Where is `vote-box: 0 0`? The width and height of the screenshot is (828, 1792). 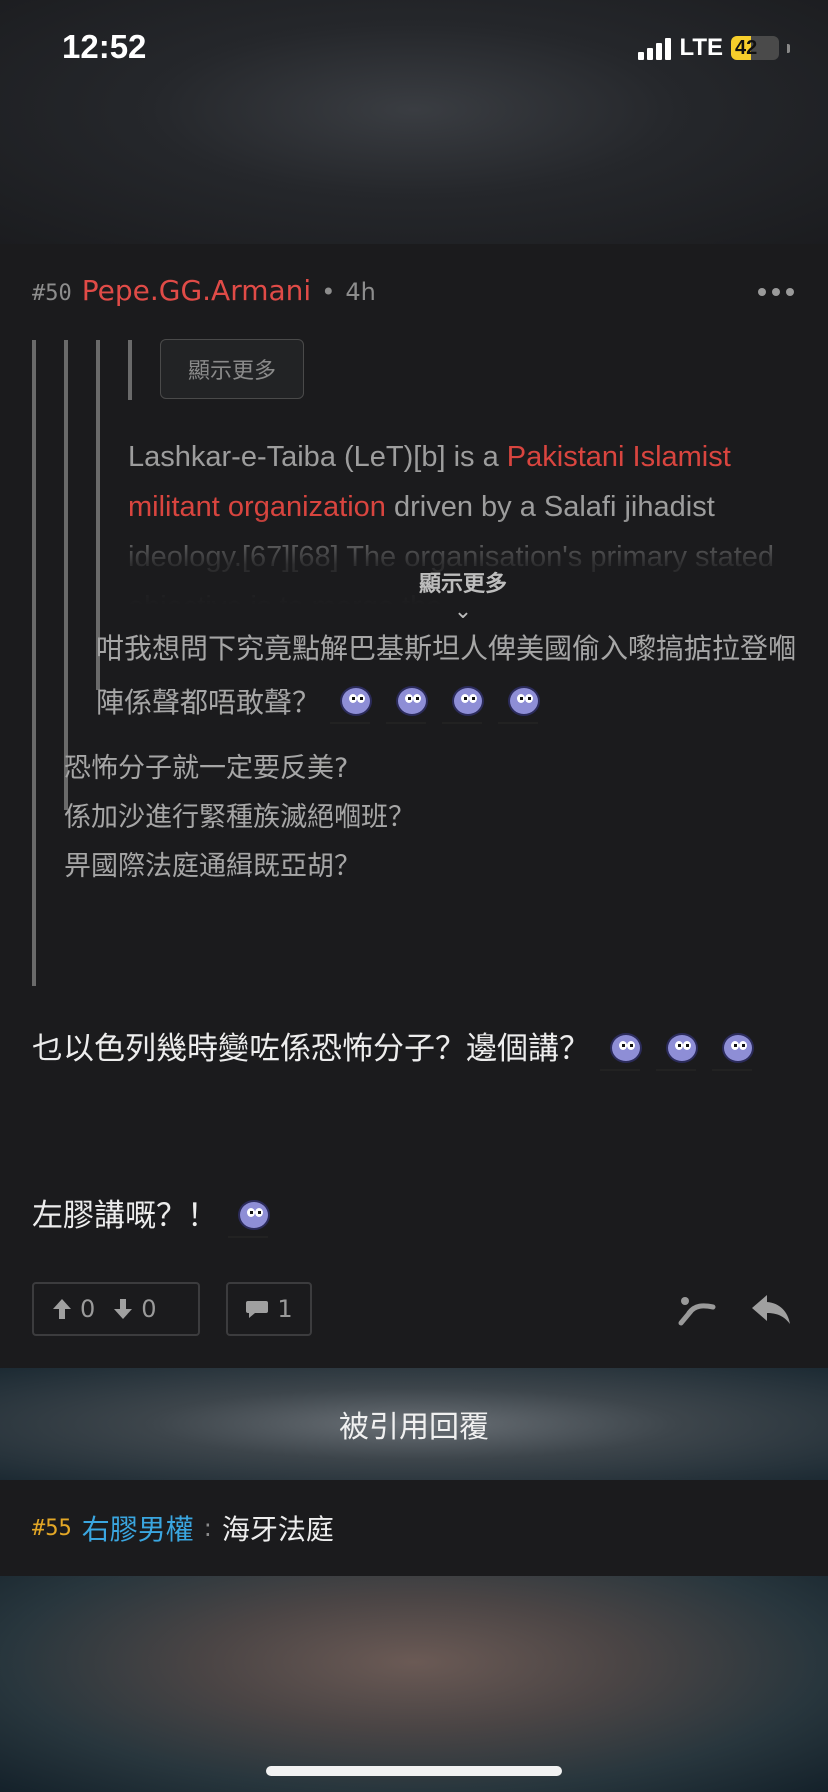
vote-box: 0 0 is located at coordinates (116, 1309).